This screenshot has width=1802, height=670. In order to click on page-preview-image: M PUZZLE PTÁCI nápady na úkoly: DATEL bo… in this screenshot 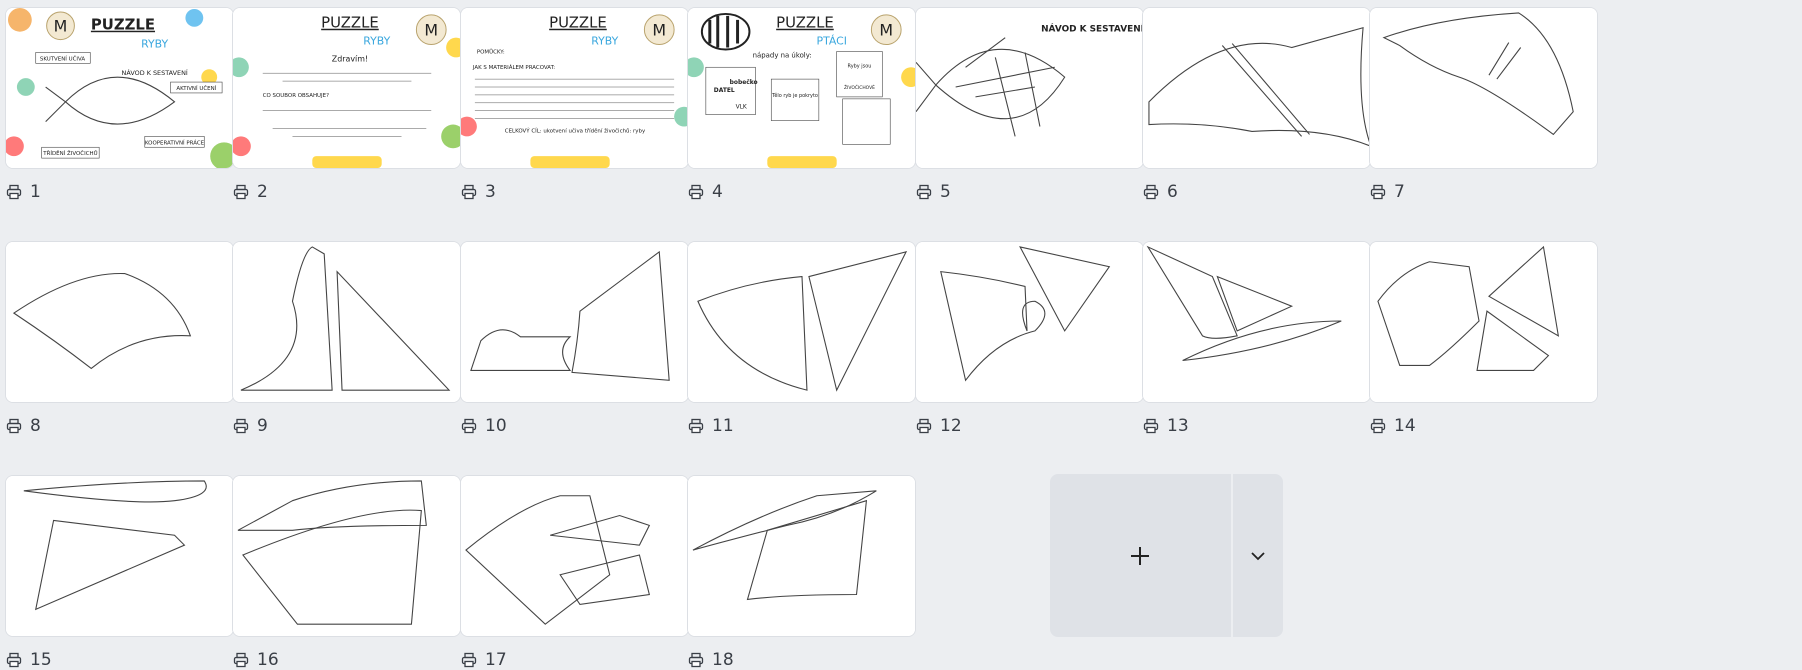, I will do `click(801, 88)`.